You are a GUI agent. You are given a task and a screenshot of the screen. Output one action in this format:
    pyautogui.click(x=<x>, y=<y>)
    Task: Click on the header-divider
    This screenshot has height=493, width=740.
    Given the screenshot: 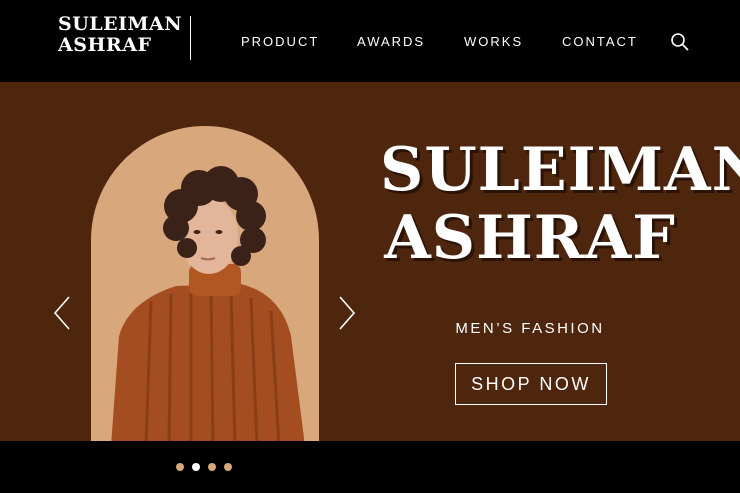 What is the action you would take?
    pyautogui.click(x=190, y=38)
    